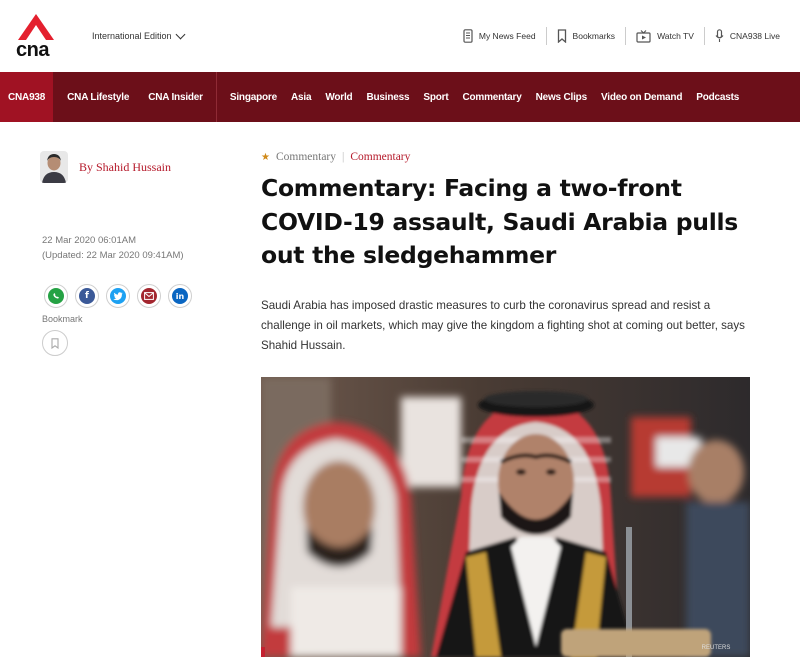 Image resolution: width=800 pixels, height=657 pixels. I want to click on bookmark-label: Bookmark, so click(62, 319).